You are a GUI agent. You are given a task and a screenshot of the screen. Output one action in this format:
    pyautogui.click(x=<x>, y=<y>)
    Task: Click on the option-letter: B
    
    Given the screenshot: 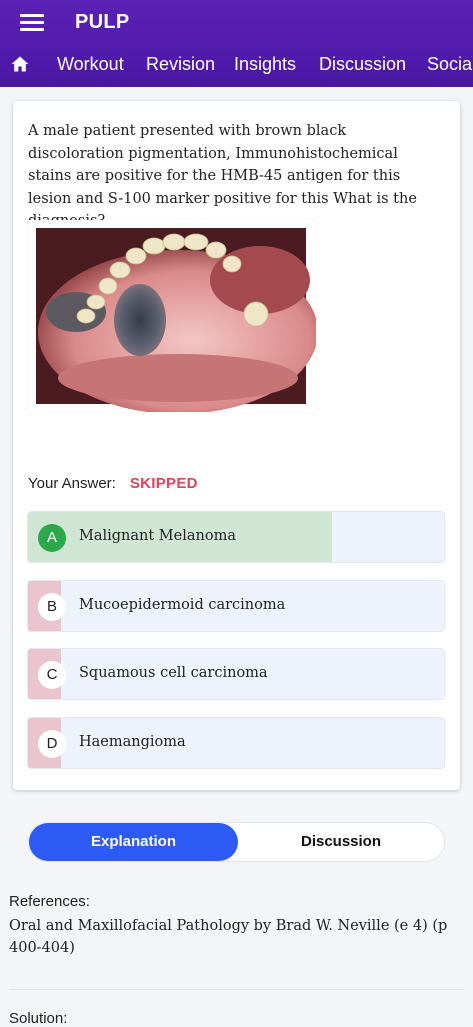 What is the action you would take?
    pyautogui.click(x=52, y=607)
    